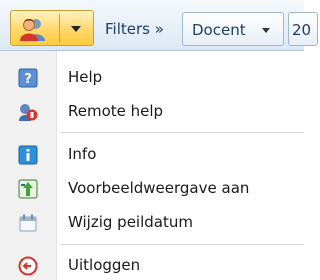 This screenshot has height=280, width=320. I want to click on info-icon, so click(28, 155).